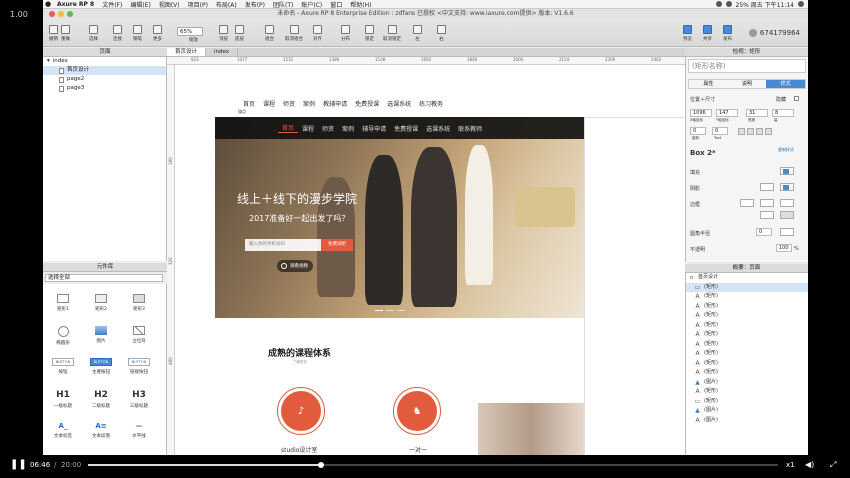 Image resolution: width=850 pixels, height=478 pixels. Describe the element at coordinates (741, 131) in the screenshot. I see `align-left-icon` at that location.